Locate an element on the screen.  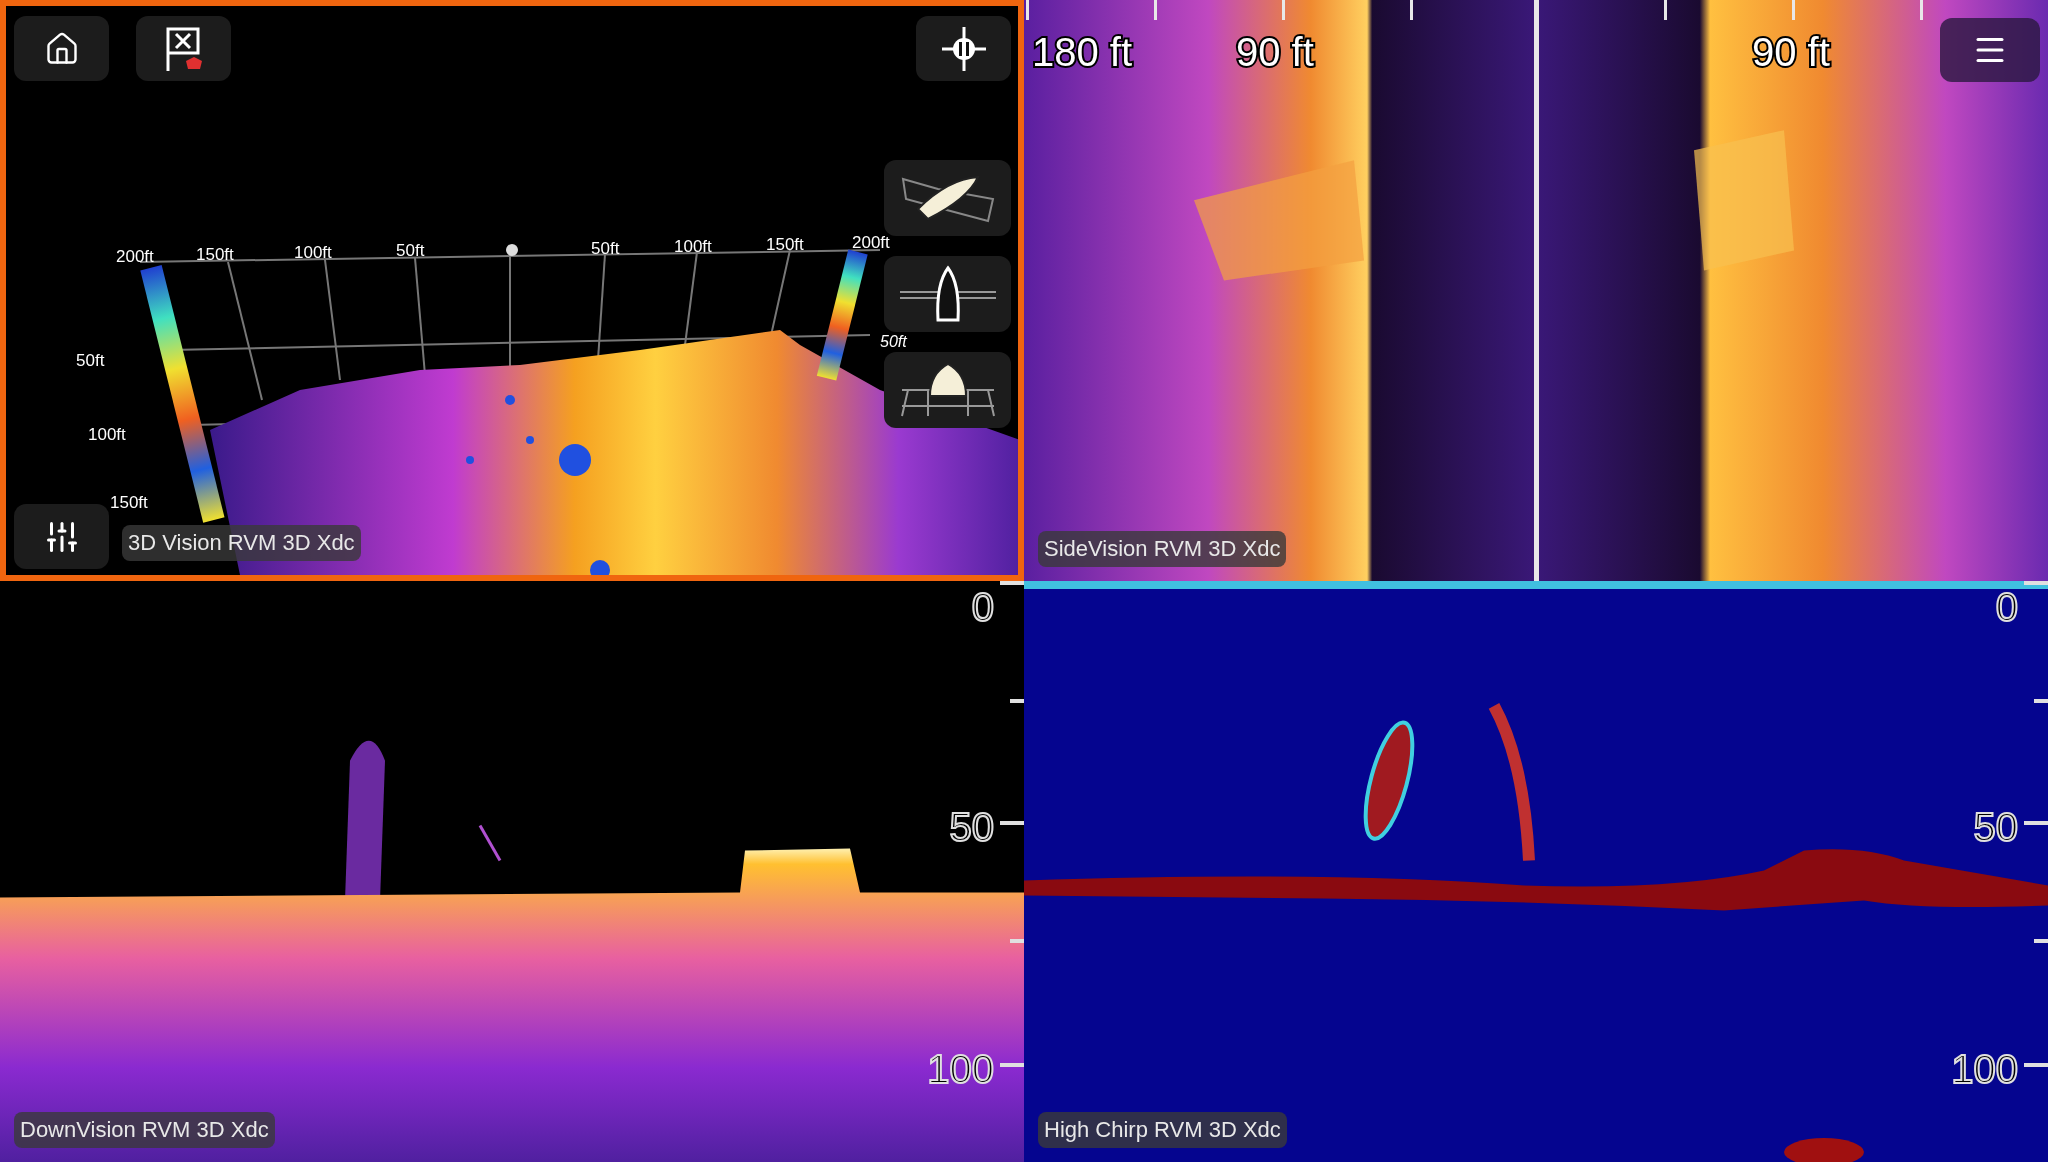
depth-label: 100ft is located at coordinates (107, 435).